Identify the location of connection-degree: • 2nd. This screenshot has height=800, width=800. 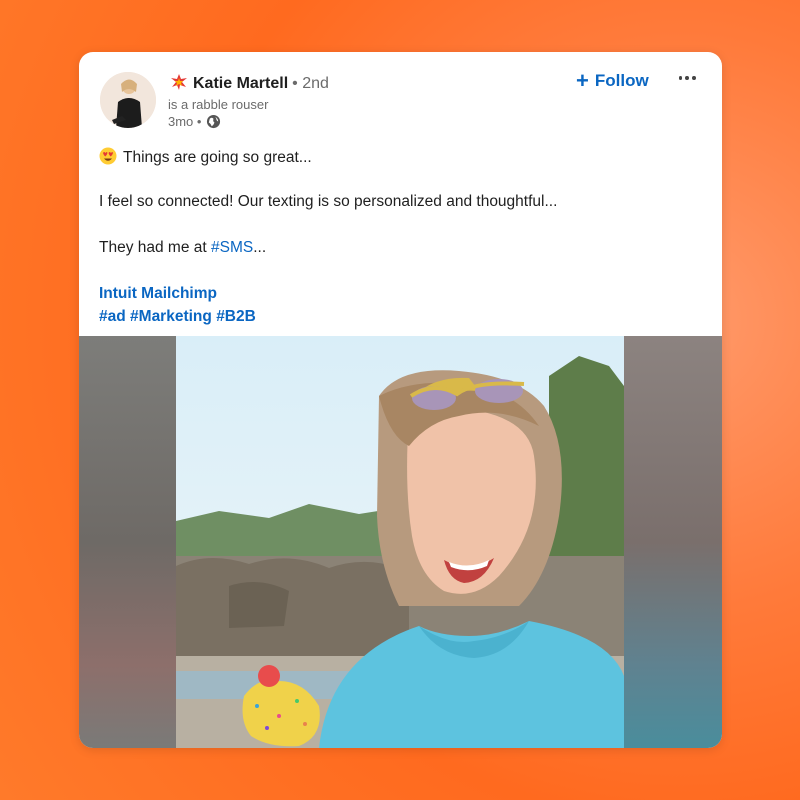
(310, 83).